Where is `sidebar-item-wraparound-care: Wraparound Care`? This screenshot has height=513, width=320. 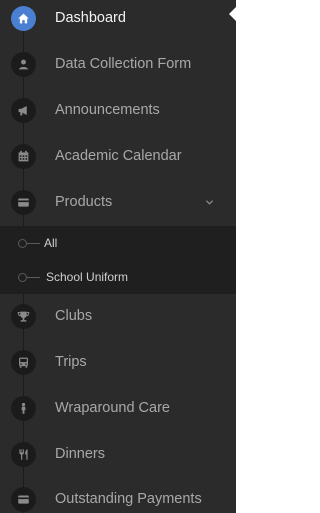
sidebar-item-wraparound-care: Wraparound Care is located at coordinates (118, 408).